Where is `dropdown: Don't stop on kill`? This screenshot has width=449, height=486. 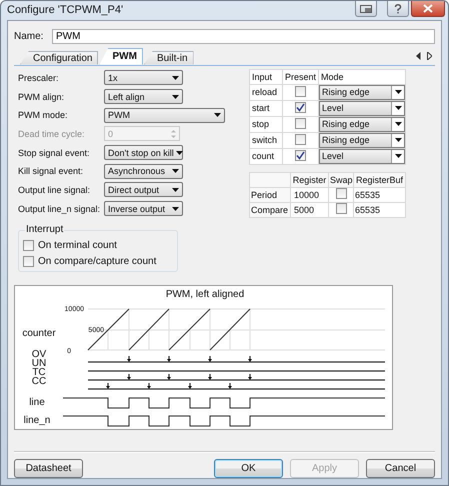
dropdown: Don't stop on kill is located at coordinates (143, 152).